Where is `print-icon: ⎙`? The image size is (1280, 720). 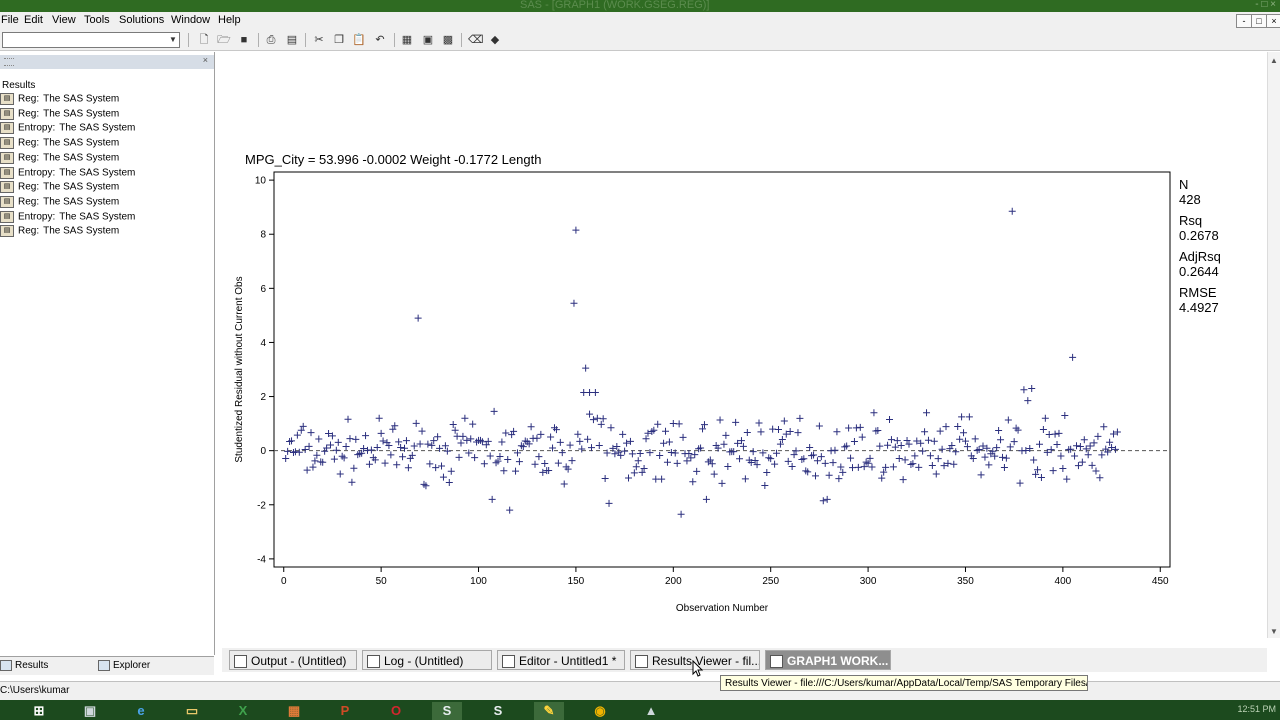
print-icon: ⎙ is located at coordinates (271, 40).